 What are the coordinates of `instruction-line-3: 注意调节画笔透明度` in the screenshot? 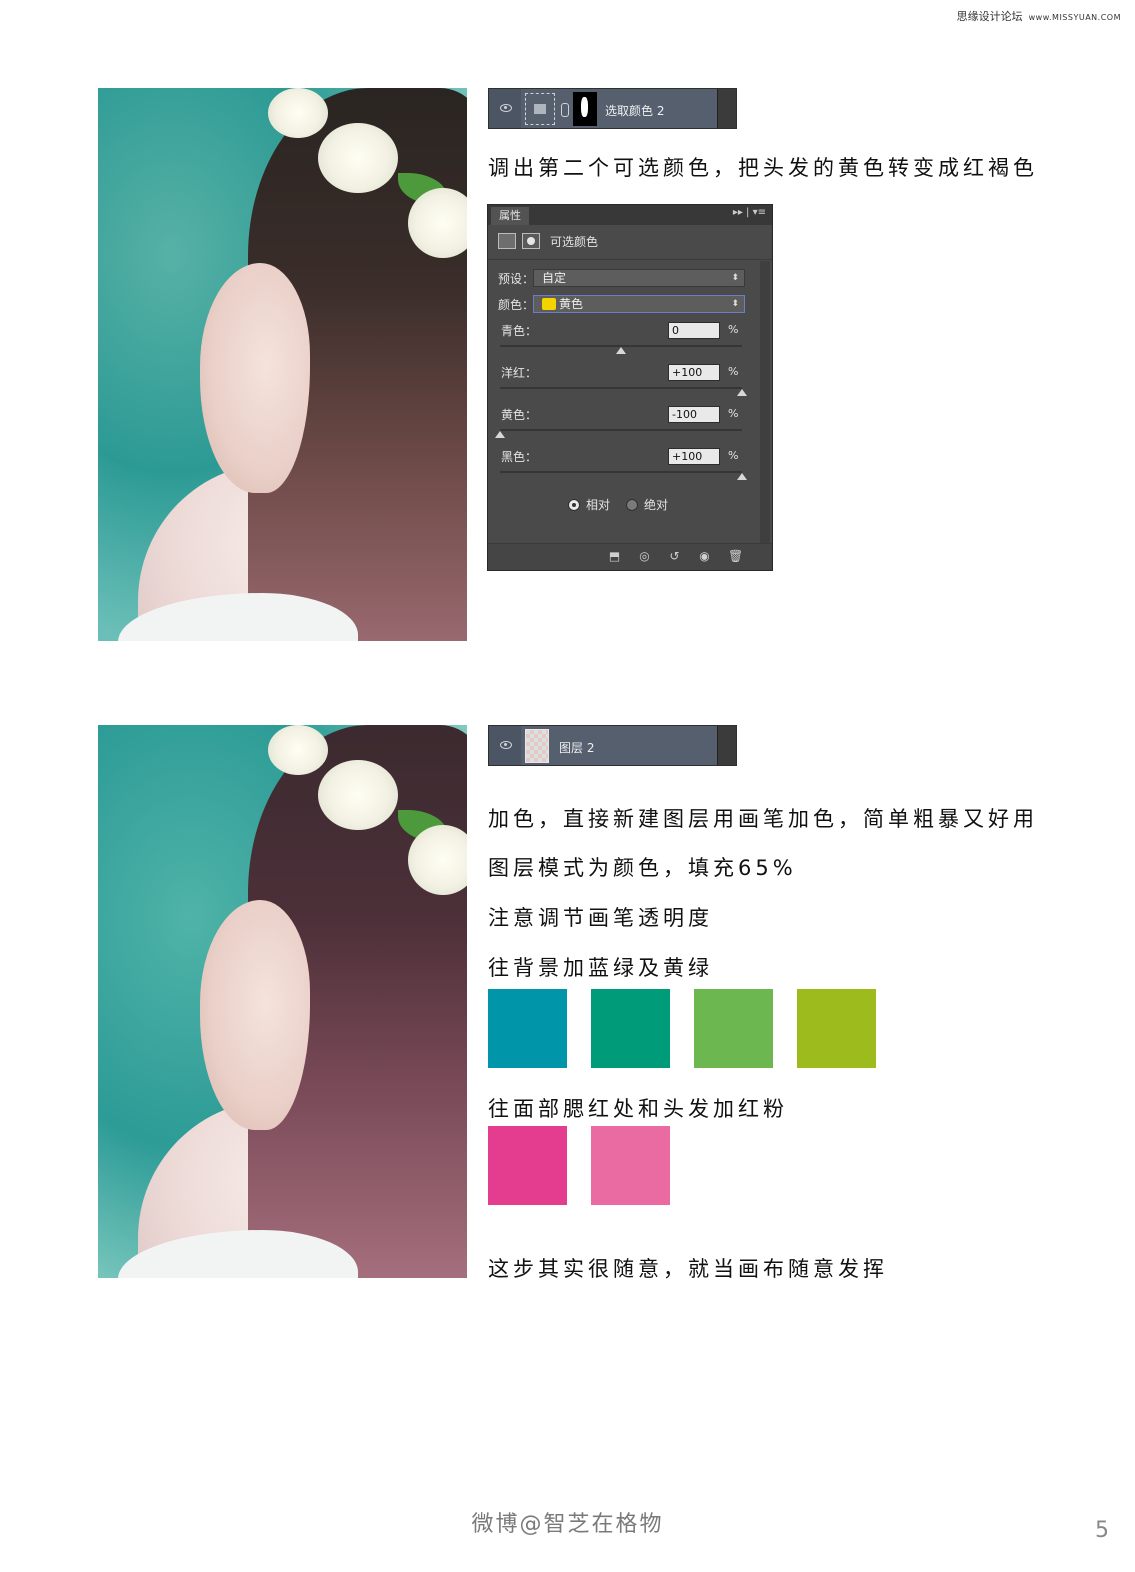 It's located at (600, 918).